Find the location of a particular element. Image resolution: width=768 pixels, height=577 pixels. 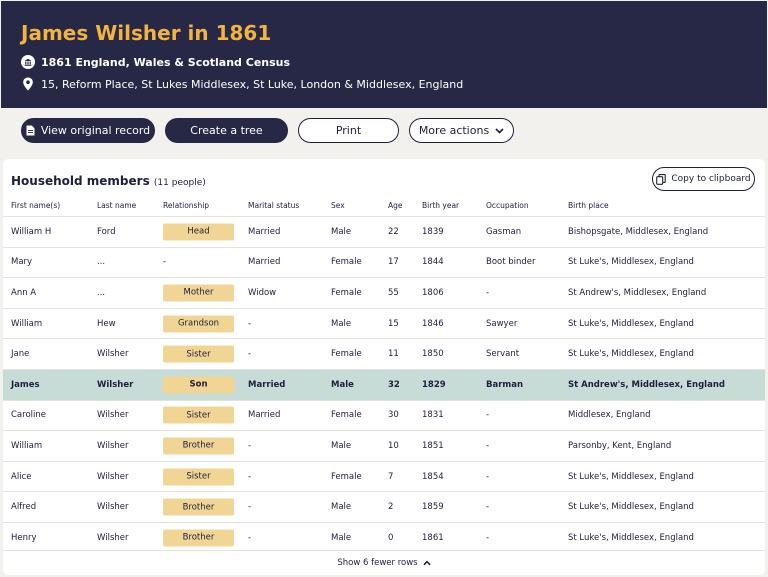

census-line: 1861 England, Wales & Scotland Census is located at coordinates (155, 62).